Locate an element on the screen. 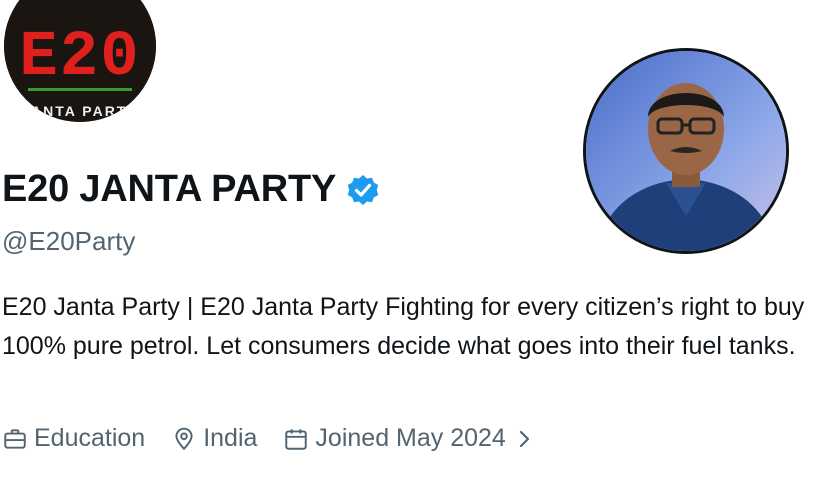  meta-location-label: India is located at coordinates (230, 438).